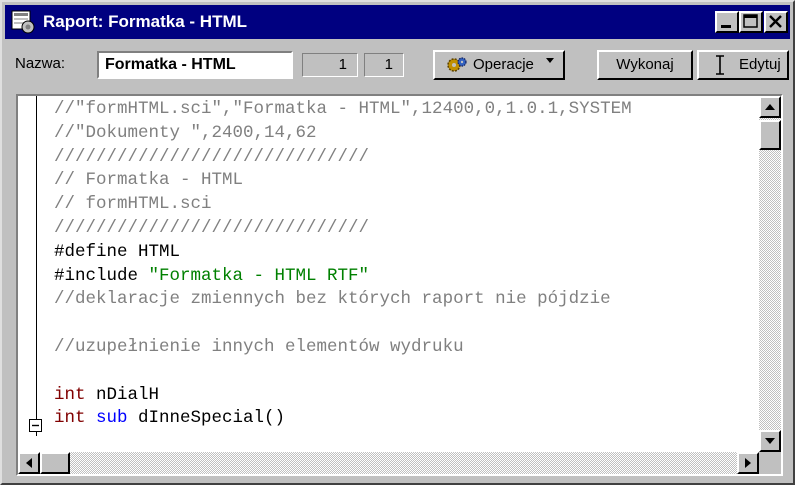 This screenshot has width=795, height=485. I want to click on maximize-button, so click(751, 22).